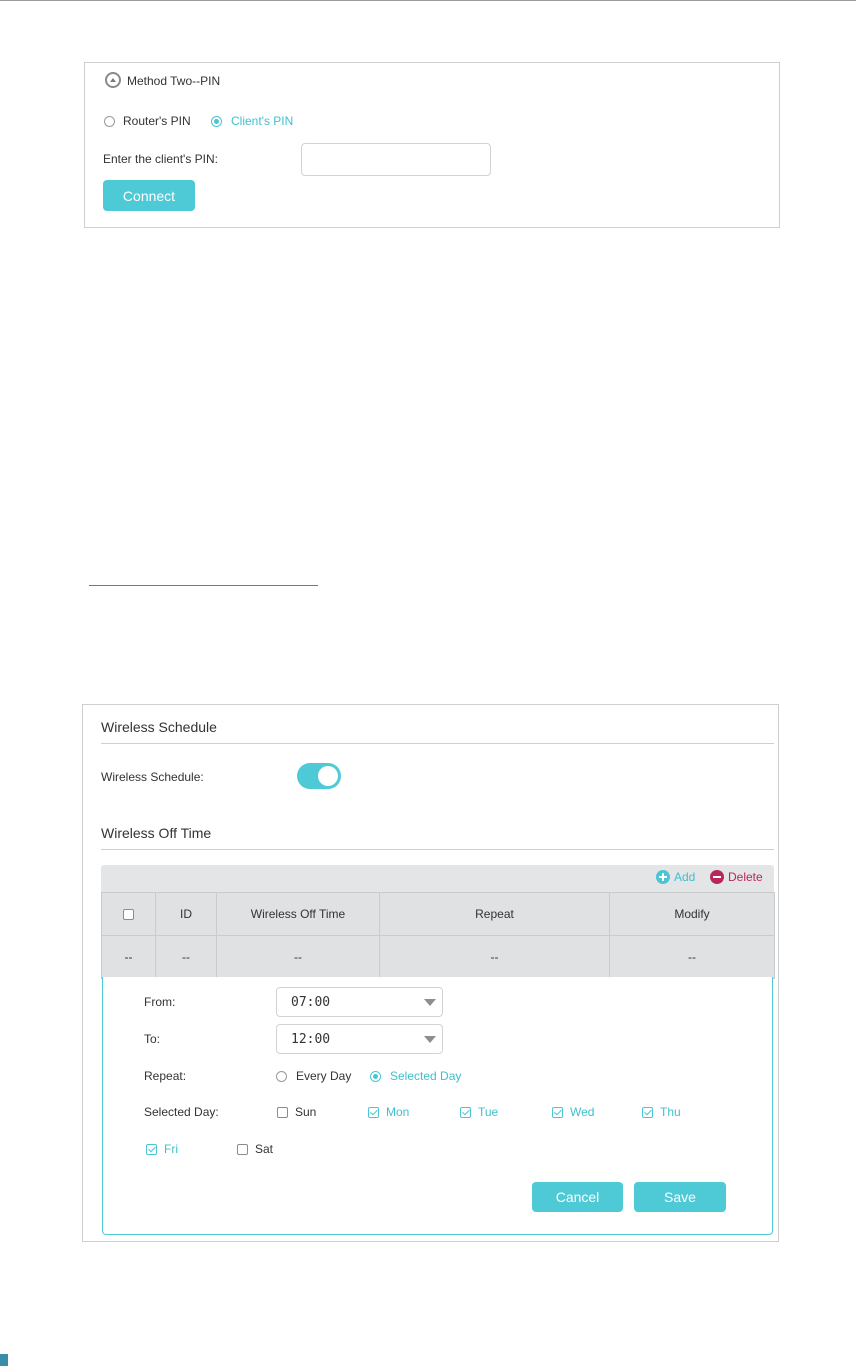 Image resolution: width=856 pixels, height=1366 pixels. What do you see at coordinates (745, 877) in the screenshot?
I see `delete-label: Delete` at bounding box center [745, 877].